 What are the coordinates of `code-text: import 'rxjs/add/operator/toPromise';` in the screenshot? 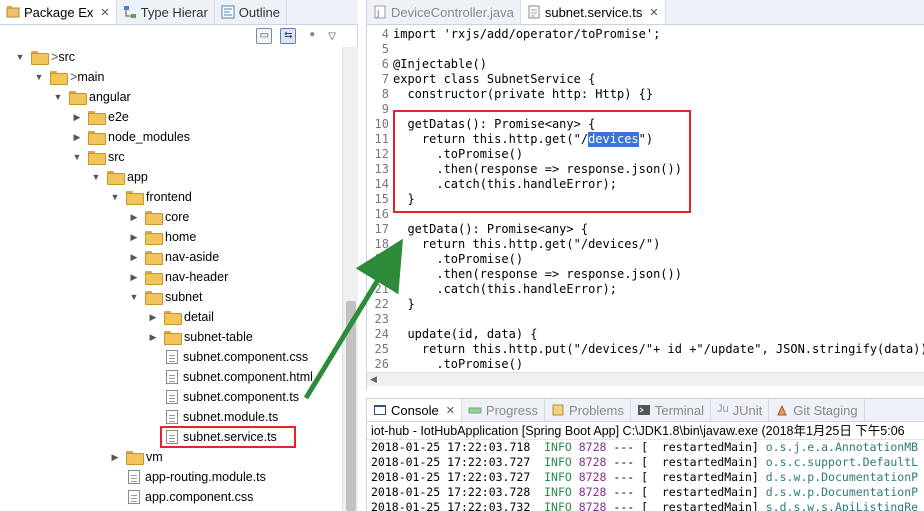 It's located at (527, 34).